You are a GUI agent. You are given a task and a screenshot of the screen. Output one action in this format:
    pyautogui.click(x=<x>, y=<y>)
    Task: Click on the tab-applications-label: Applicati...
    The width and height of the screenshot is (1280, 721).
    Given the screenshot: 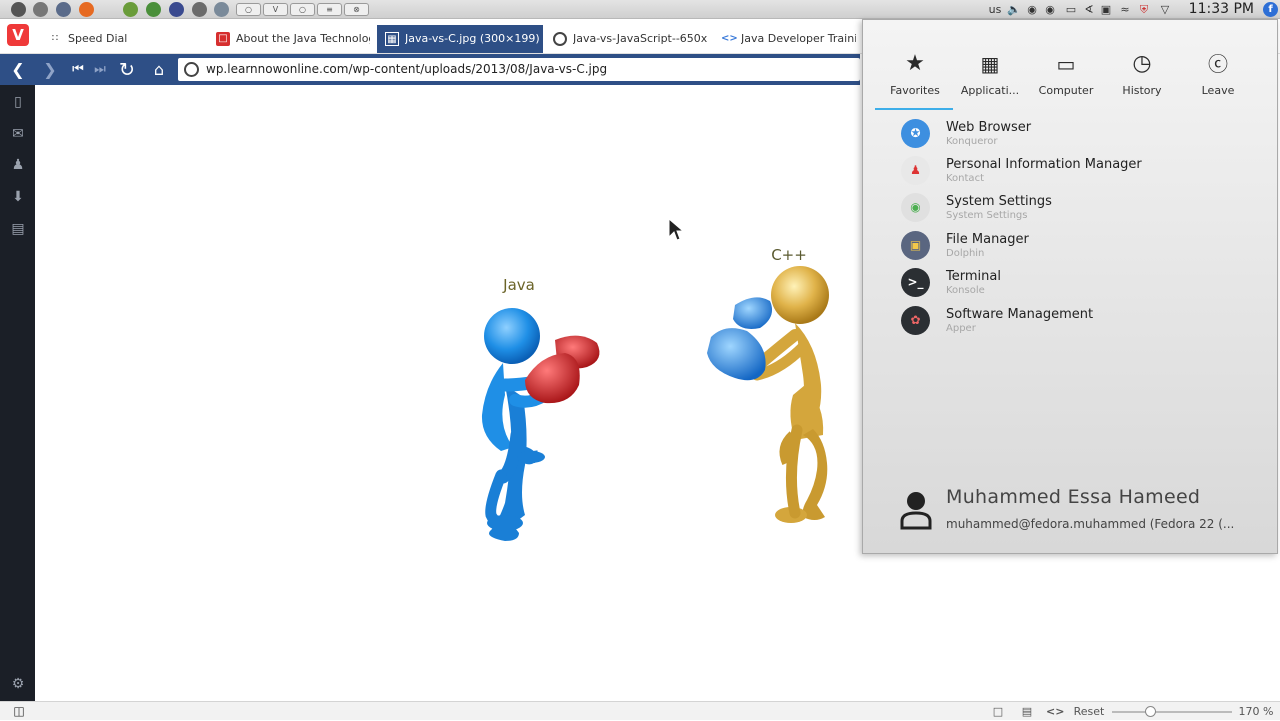 What is the action you would take?
    pyautogui.click(x=990, y=90)
    